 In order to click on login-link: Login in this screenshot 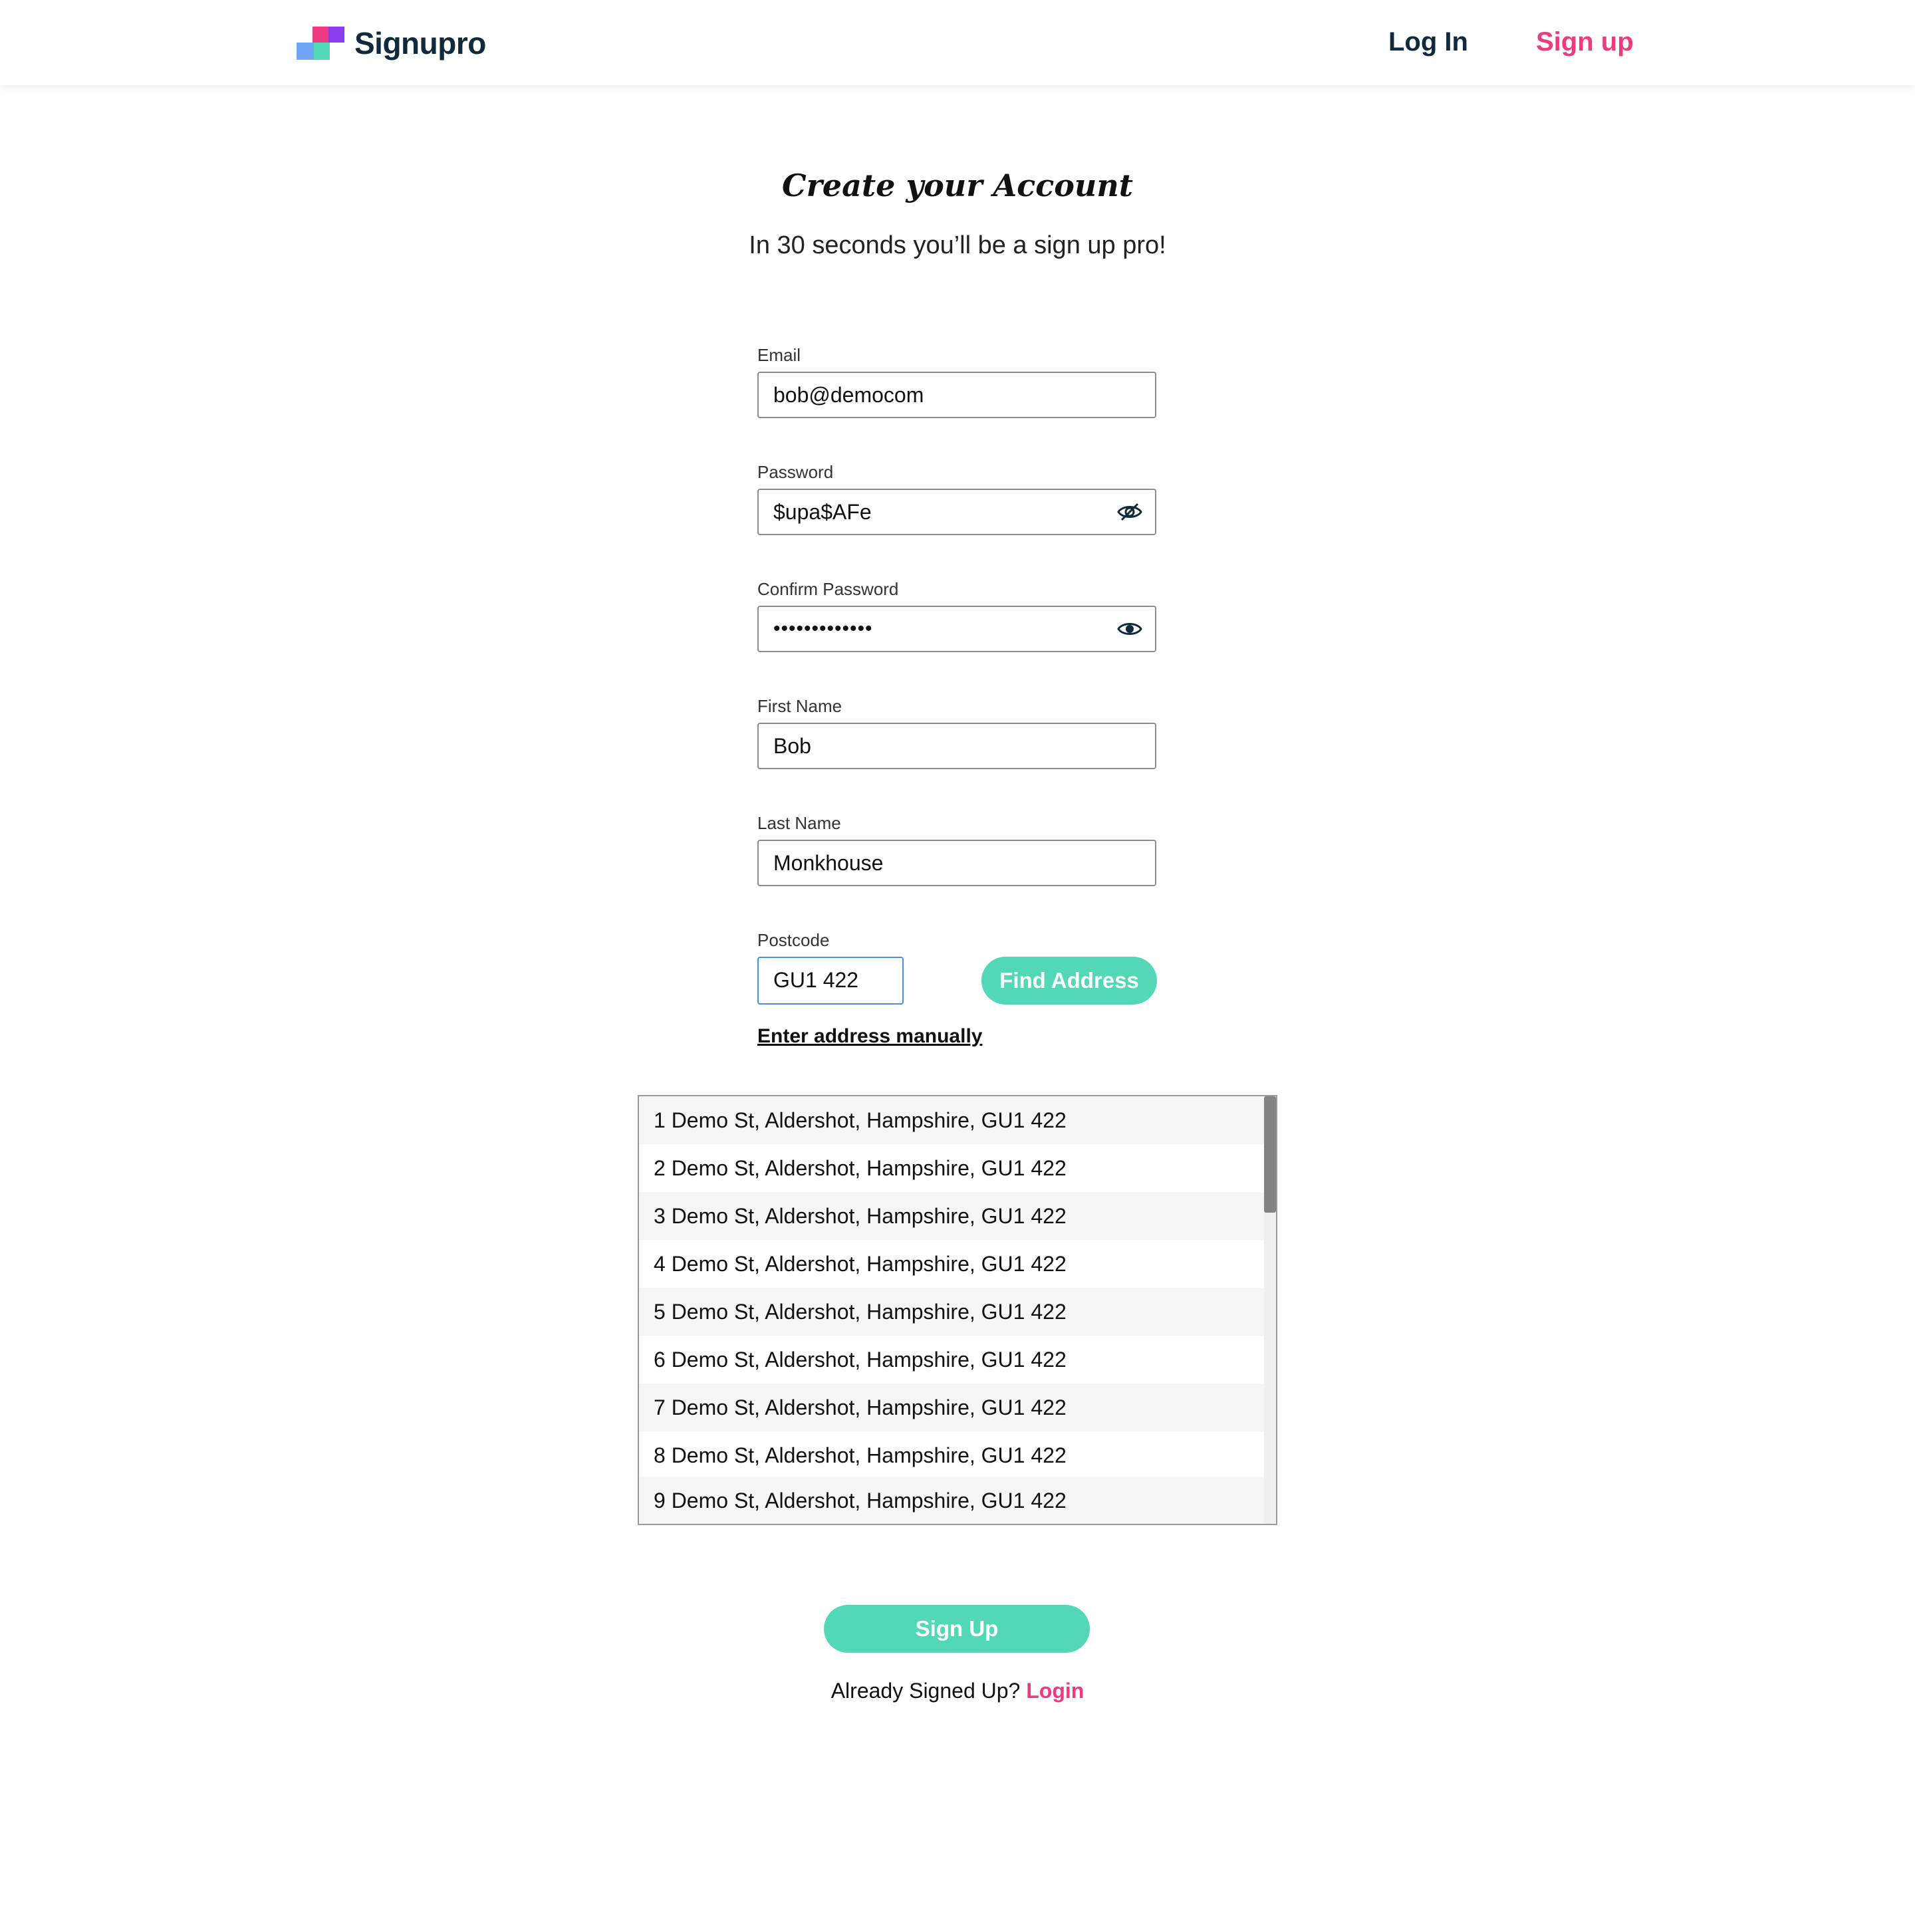, I will do `click(1055, 1691)`.